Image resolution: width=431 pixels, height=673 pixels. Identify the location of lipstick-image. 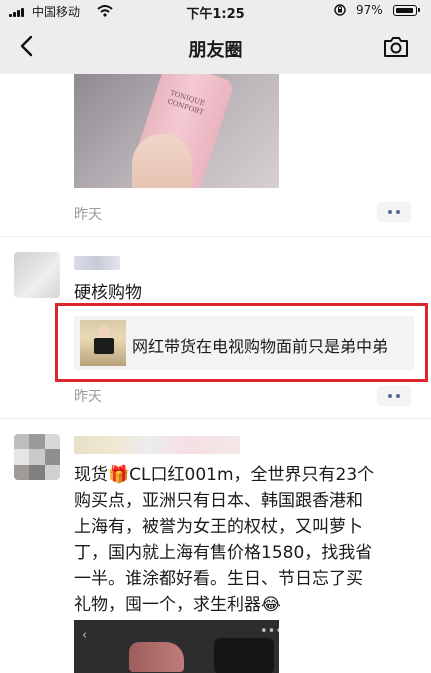
(156, 657).